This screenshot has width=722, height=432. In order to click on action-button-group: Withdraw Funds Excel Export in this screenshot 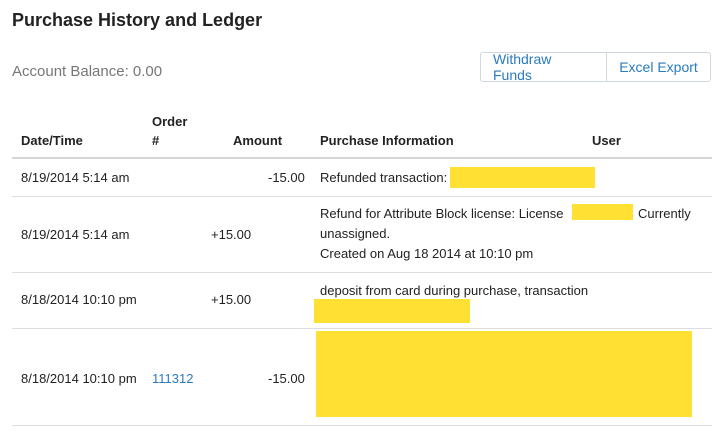, I will do `click(595, 67)`.